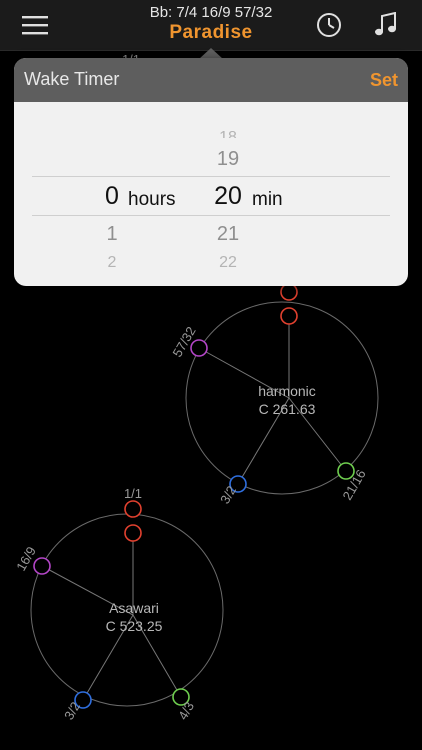 Image resolution: width=422 pixels, height=750 pixels. What do you see at coordinates (112, 234) in the screenshot?
I see `hours-option: 1` at bounding box center [112, 234].